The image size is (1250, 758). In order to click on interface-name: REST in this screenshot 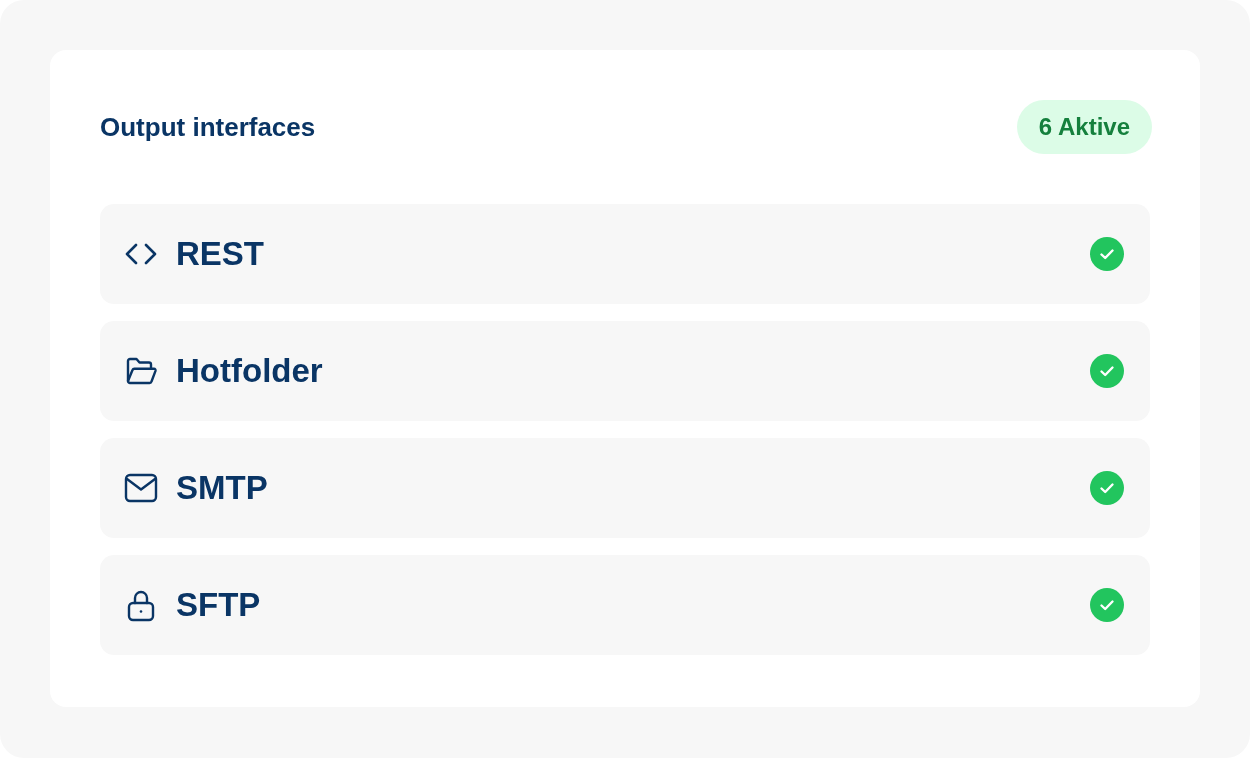, I will do `click(220, 254)`.